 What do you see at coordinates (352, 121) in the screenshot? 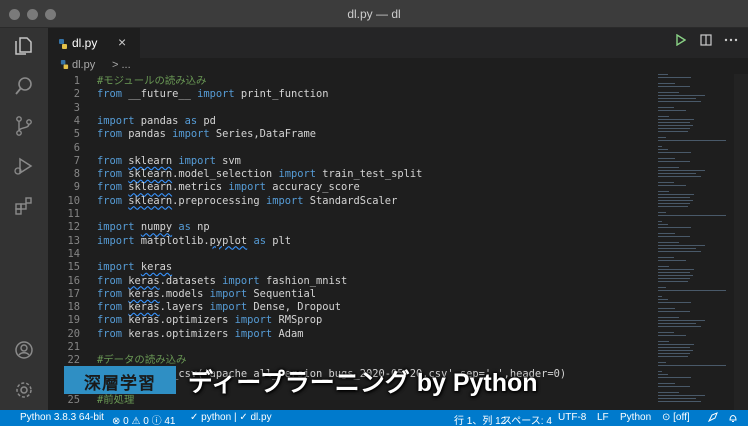
I see `code-line: 4 import pandas as pd` at bounding box center [352, 121].